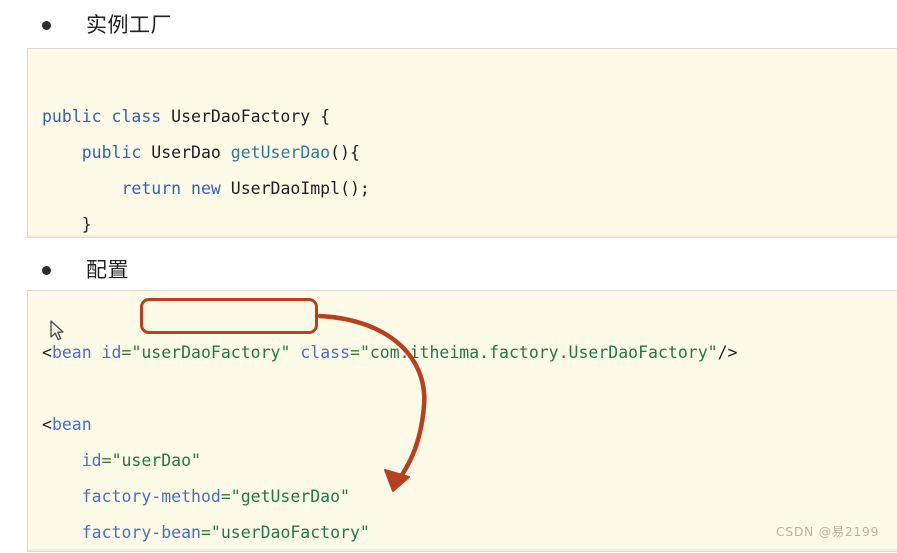  What do you see at coordinates (469, 222) in the screenshot?
I see `code-line: }` at bounding box center [469, 222].